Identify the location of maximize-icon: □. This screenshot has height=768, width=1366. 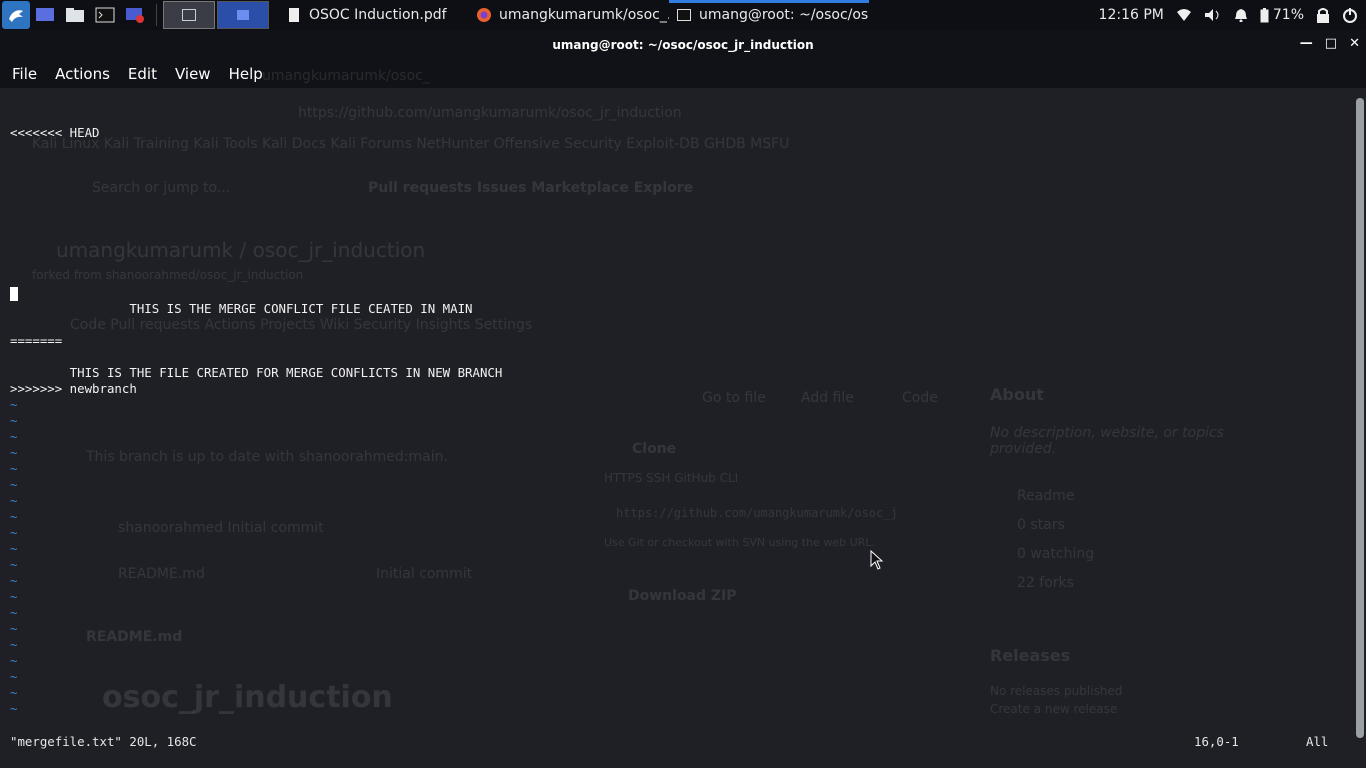
(1331, 43).